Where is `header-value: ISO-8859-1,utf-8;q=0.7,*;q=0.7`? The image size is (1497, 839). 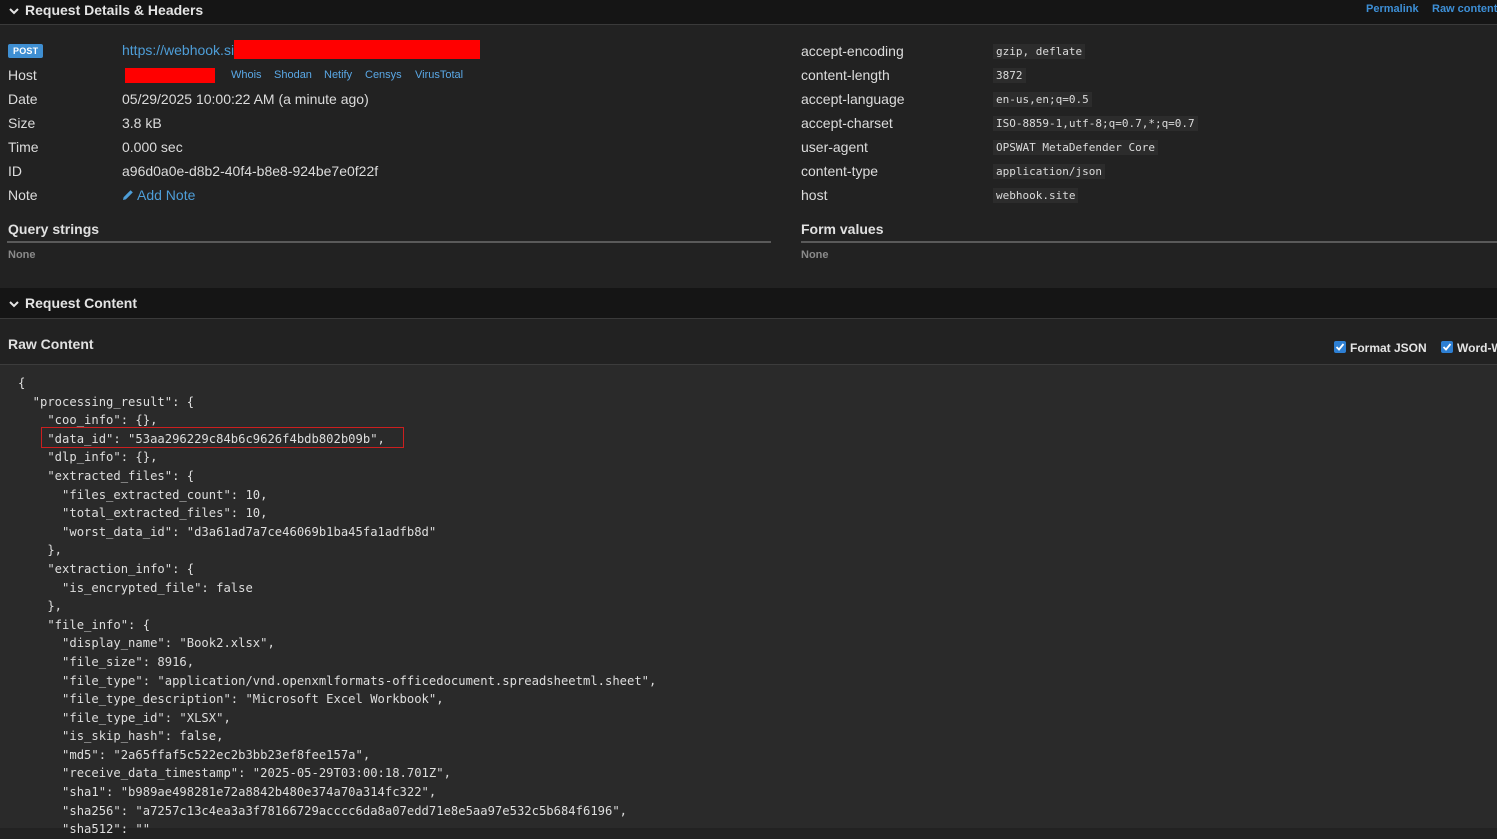
header-value: ISO-8859-1,utf-8;q=0.7,*;q=0.7 is located at coordinates (1095, 123).